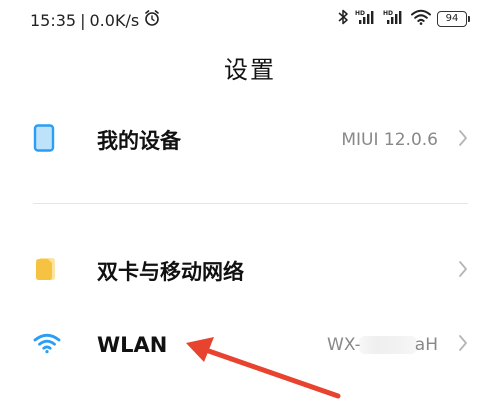 The image size is (500, 401). I want to click on wifi-icon, so click(47, 345).